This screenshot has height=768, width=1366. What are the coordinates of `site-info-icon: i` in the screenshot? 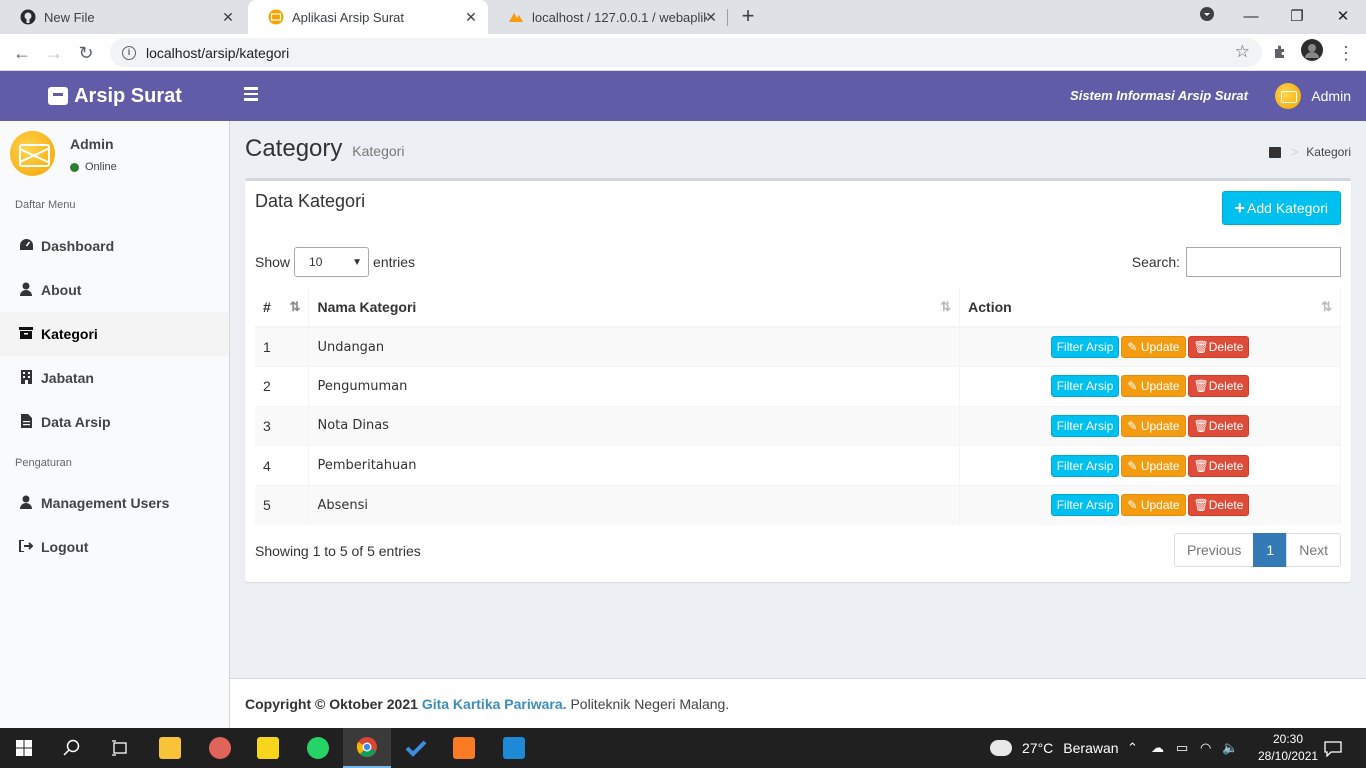 It's located at (129, 52).